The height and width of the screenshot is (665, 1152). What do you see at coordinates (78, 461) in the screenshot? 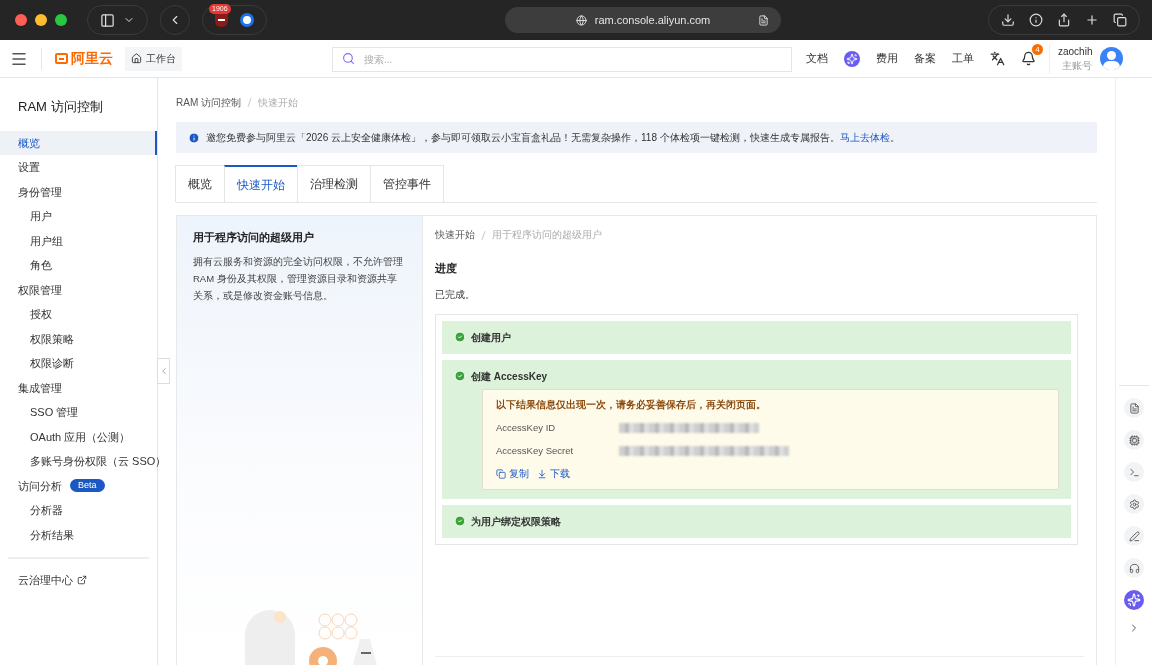
I see `sidebar-item: 多账号身份权限（云 SSO）` at bounding box center [78, 461].